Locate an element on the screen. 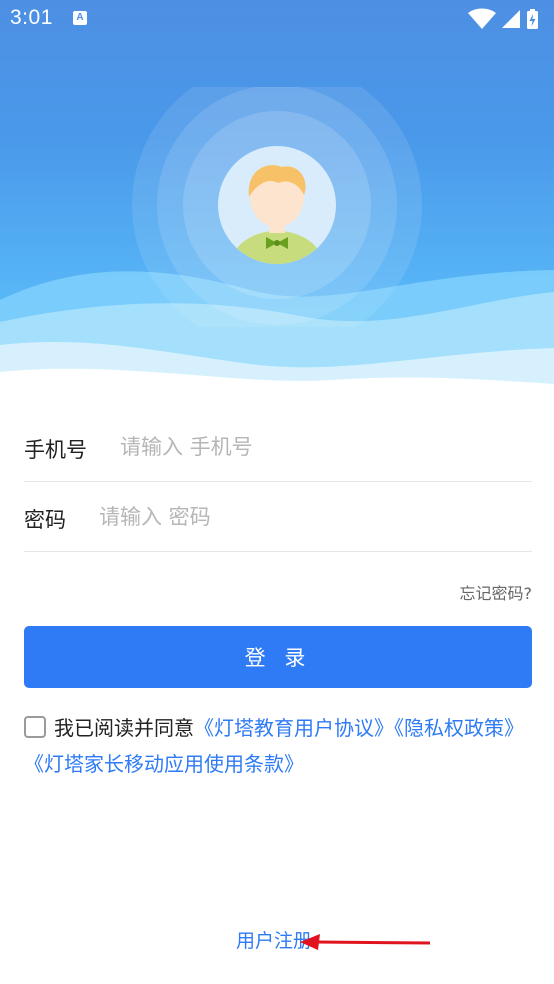  login-form: 手机号 密码 is located at coordinates (278, 482).